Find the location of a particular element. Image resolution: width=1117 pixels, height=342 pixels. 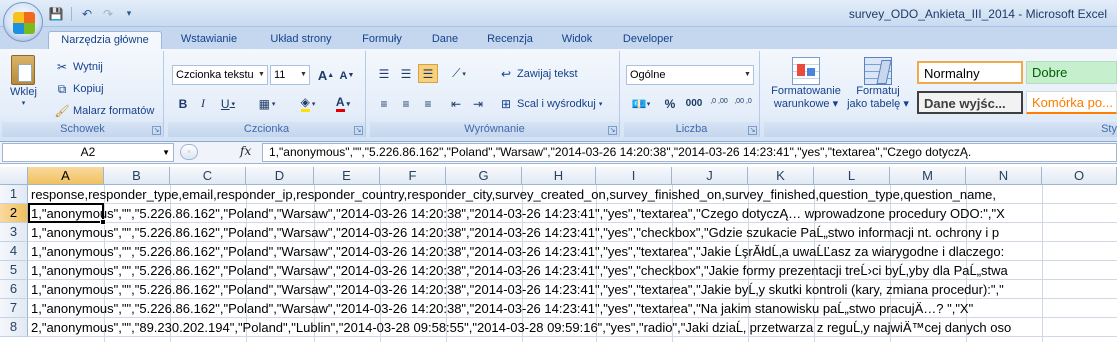

font-launcher-icon: ↘ is located at coordinates (358, 130).